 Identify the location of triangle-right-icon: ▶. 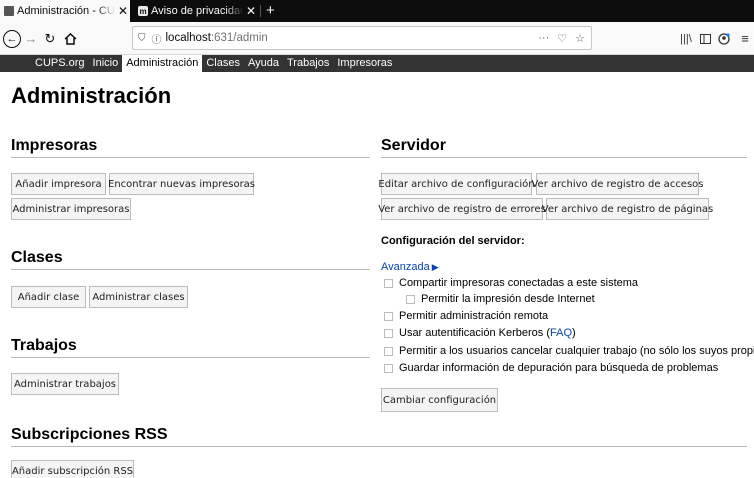
(435, 267).